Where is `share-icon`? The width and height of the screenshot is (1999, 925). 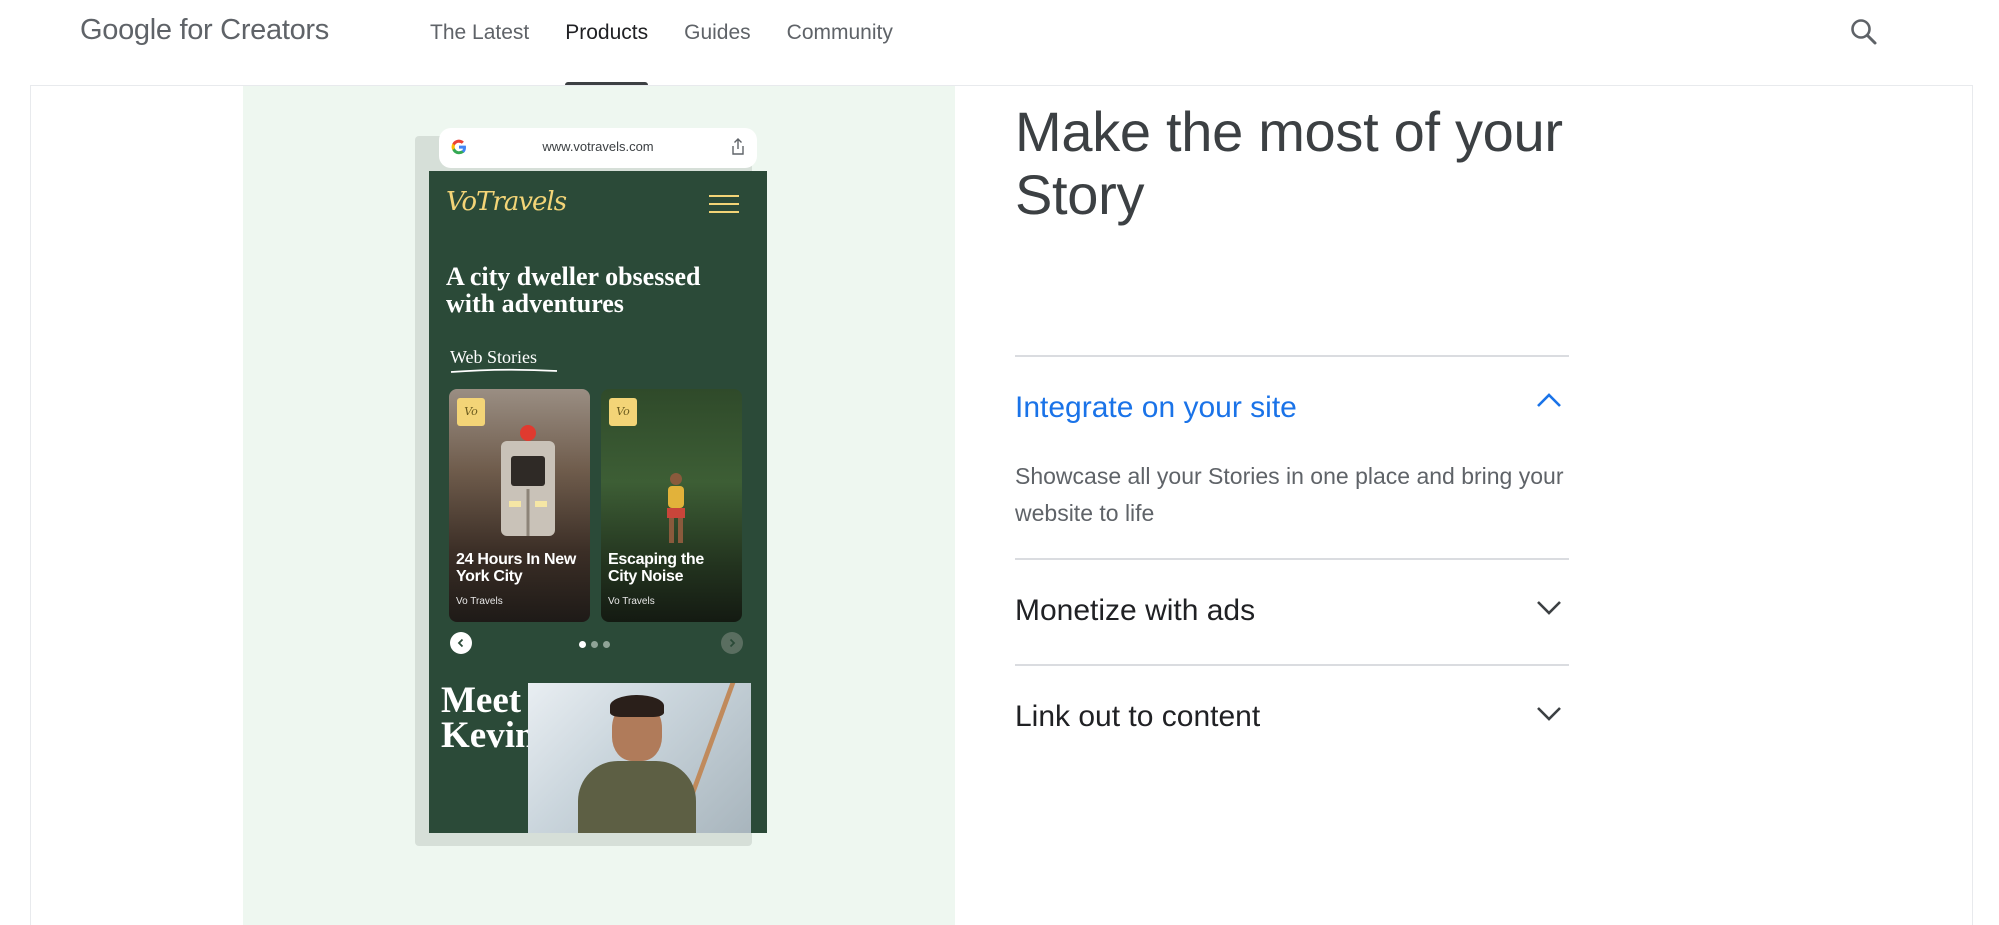
share-icon is located at coordinates (738, 146).